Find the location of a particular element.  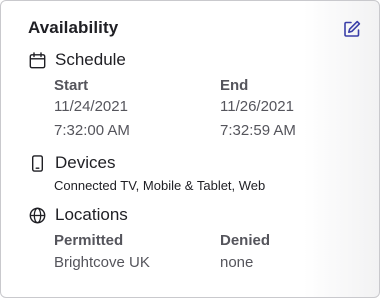

end-time: 7:32:59 AM is located at coordinates (258, 130).